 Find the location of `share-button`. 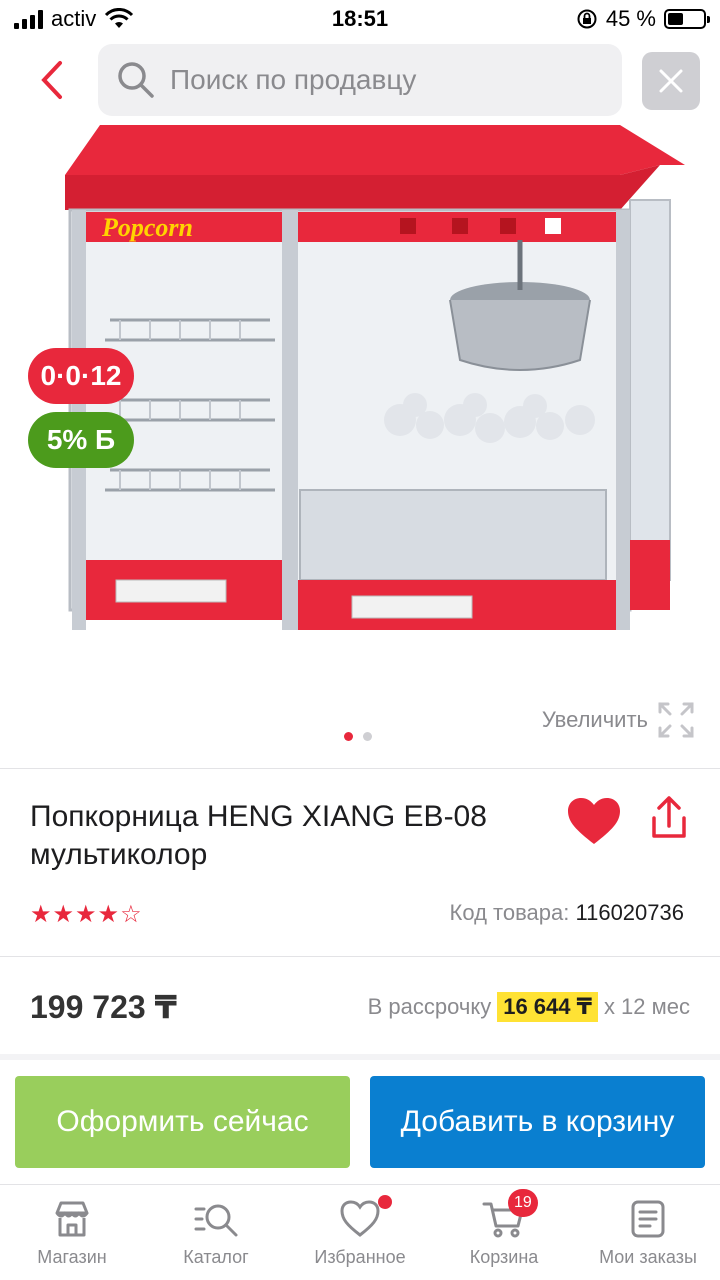

share-button is located at coordinates (669, 819).